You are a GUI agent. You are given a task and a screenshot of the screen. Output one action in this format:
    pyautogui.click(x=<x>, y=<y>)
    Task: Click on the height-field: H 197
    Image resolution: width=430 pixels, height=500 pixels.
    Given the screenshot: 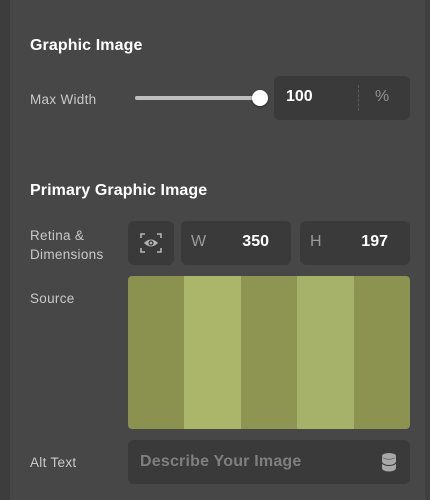 What is the action you would take?
    pyautogui.click(x=355, y=243)
    